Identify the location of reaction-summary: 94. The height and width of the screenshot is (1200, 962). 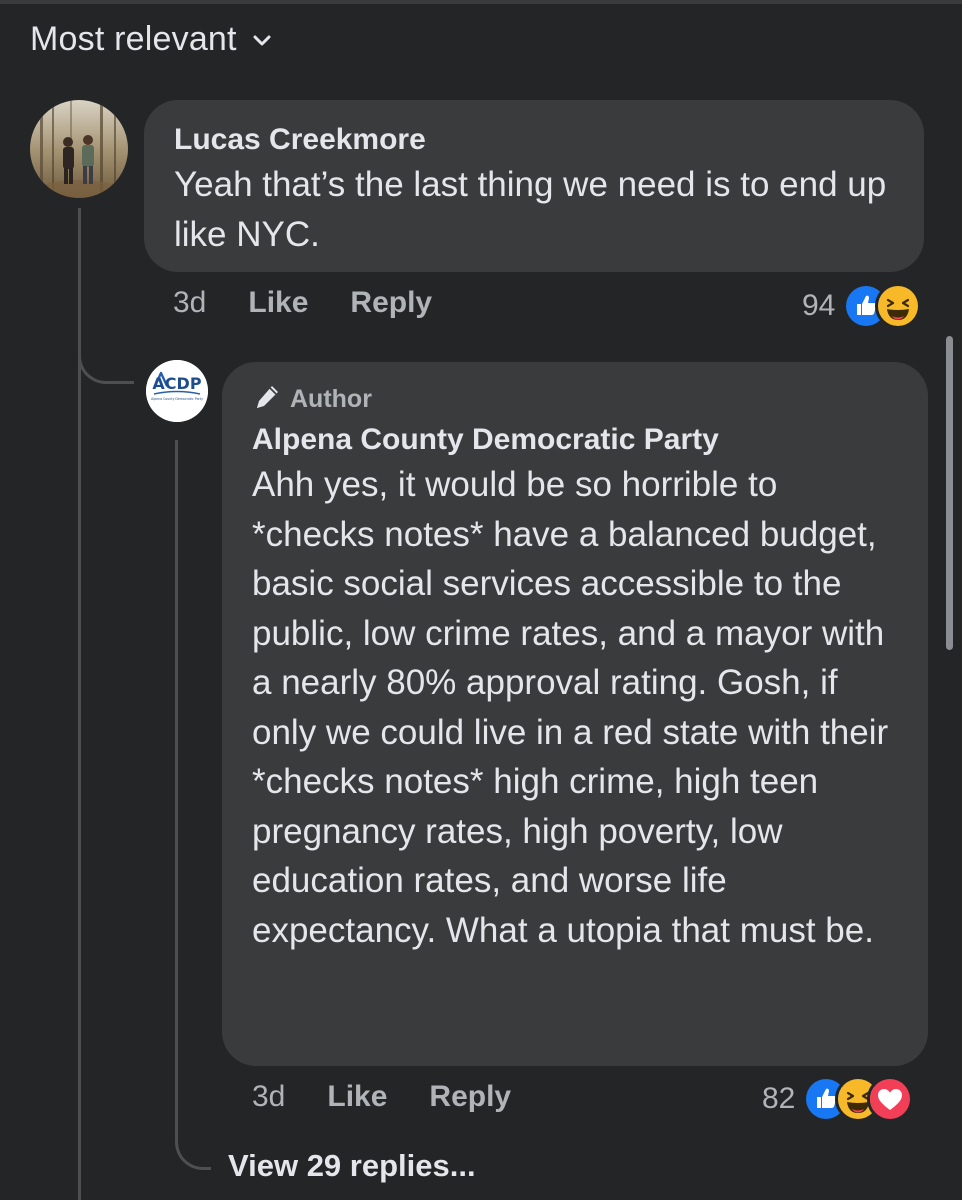
(862, 306).